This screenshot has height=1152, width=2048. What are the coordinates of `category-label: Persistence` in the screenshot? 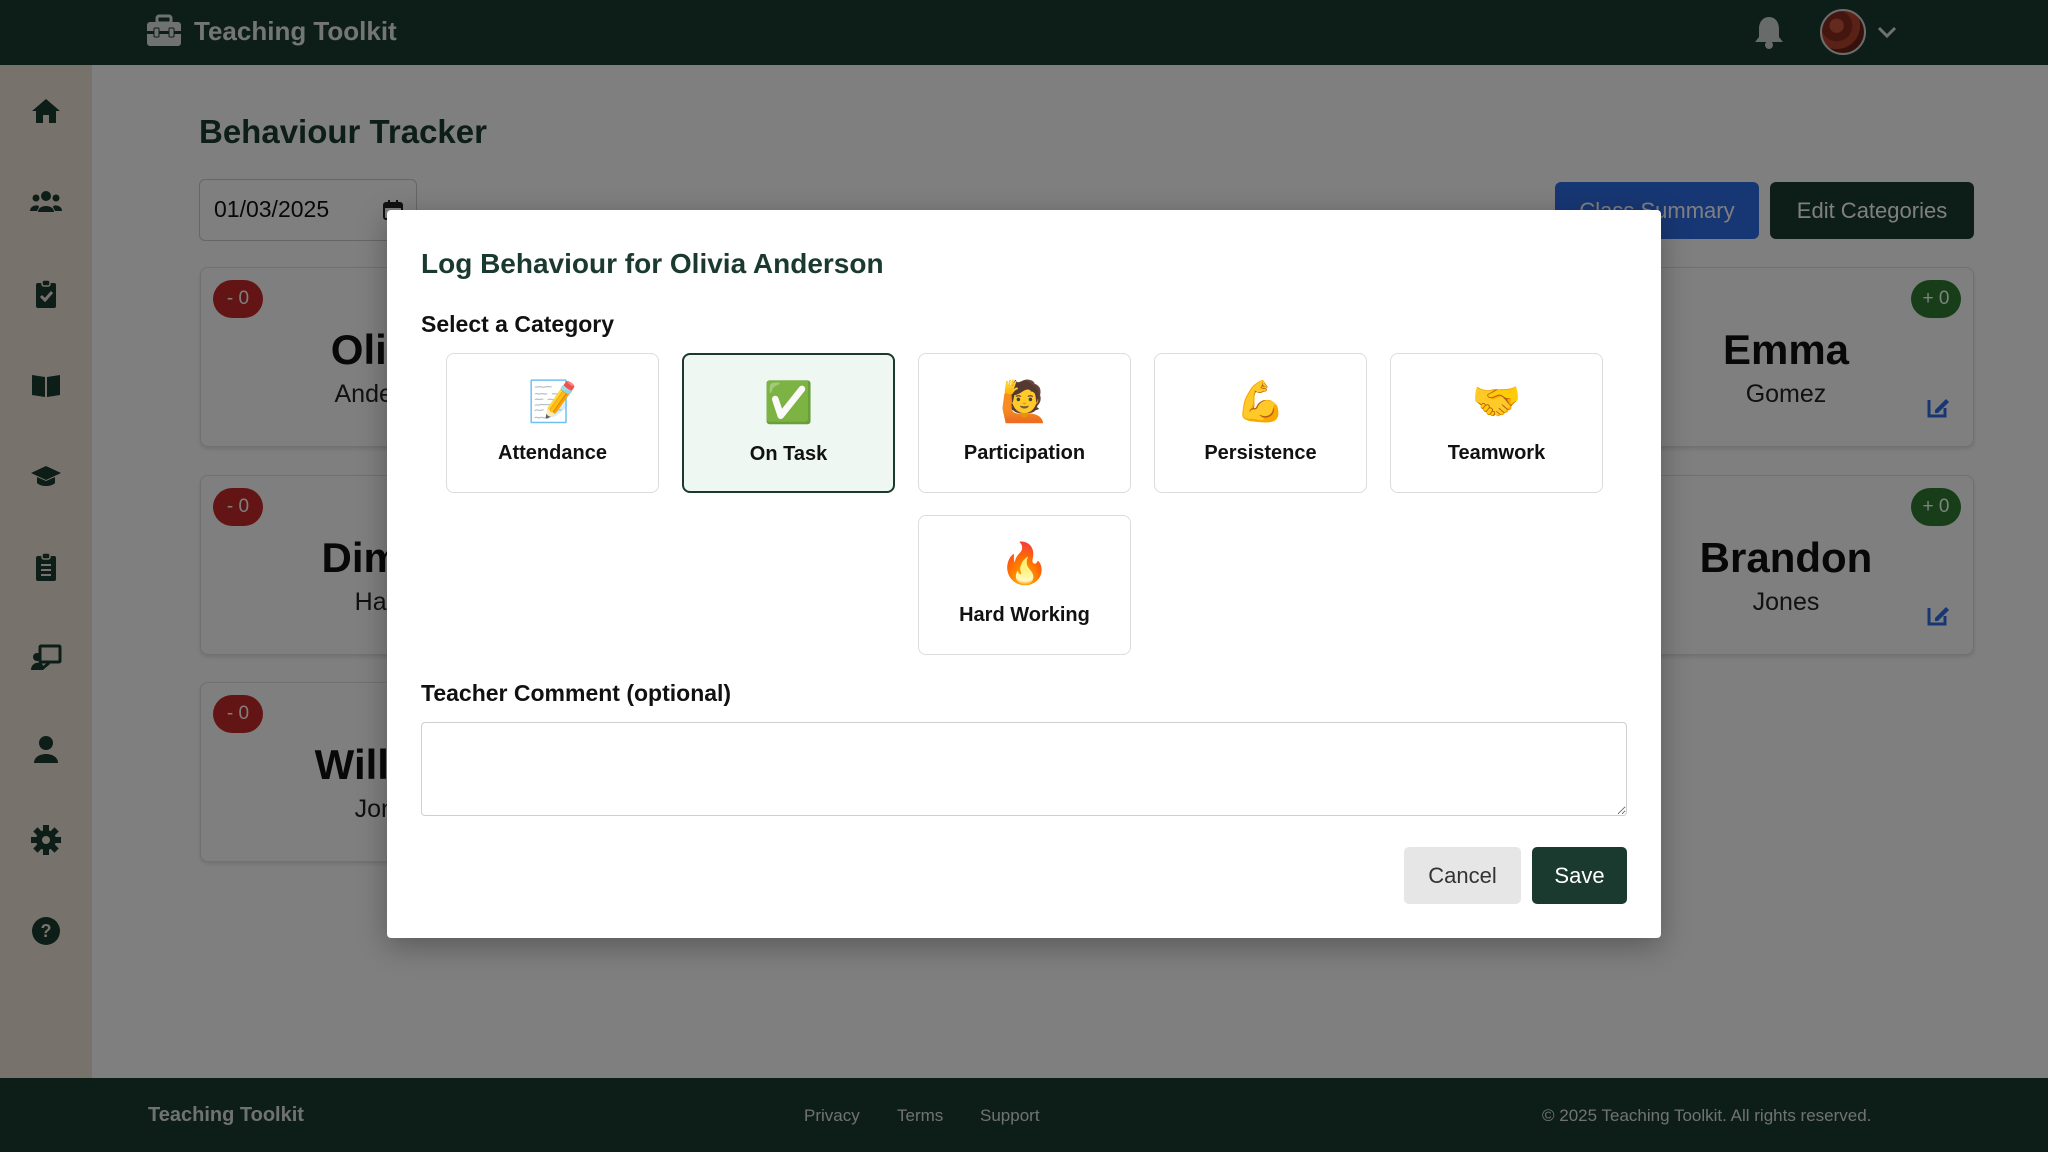 It's located at (1260, 453).